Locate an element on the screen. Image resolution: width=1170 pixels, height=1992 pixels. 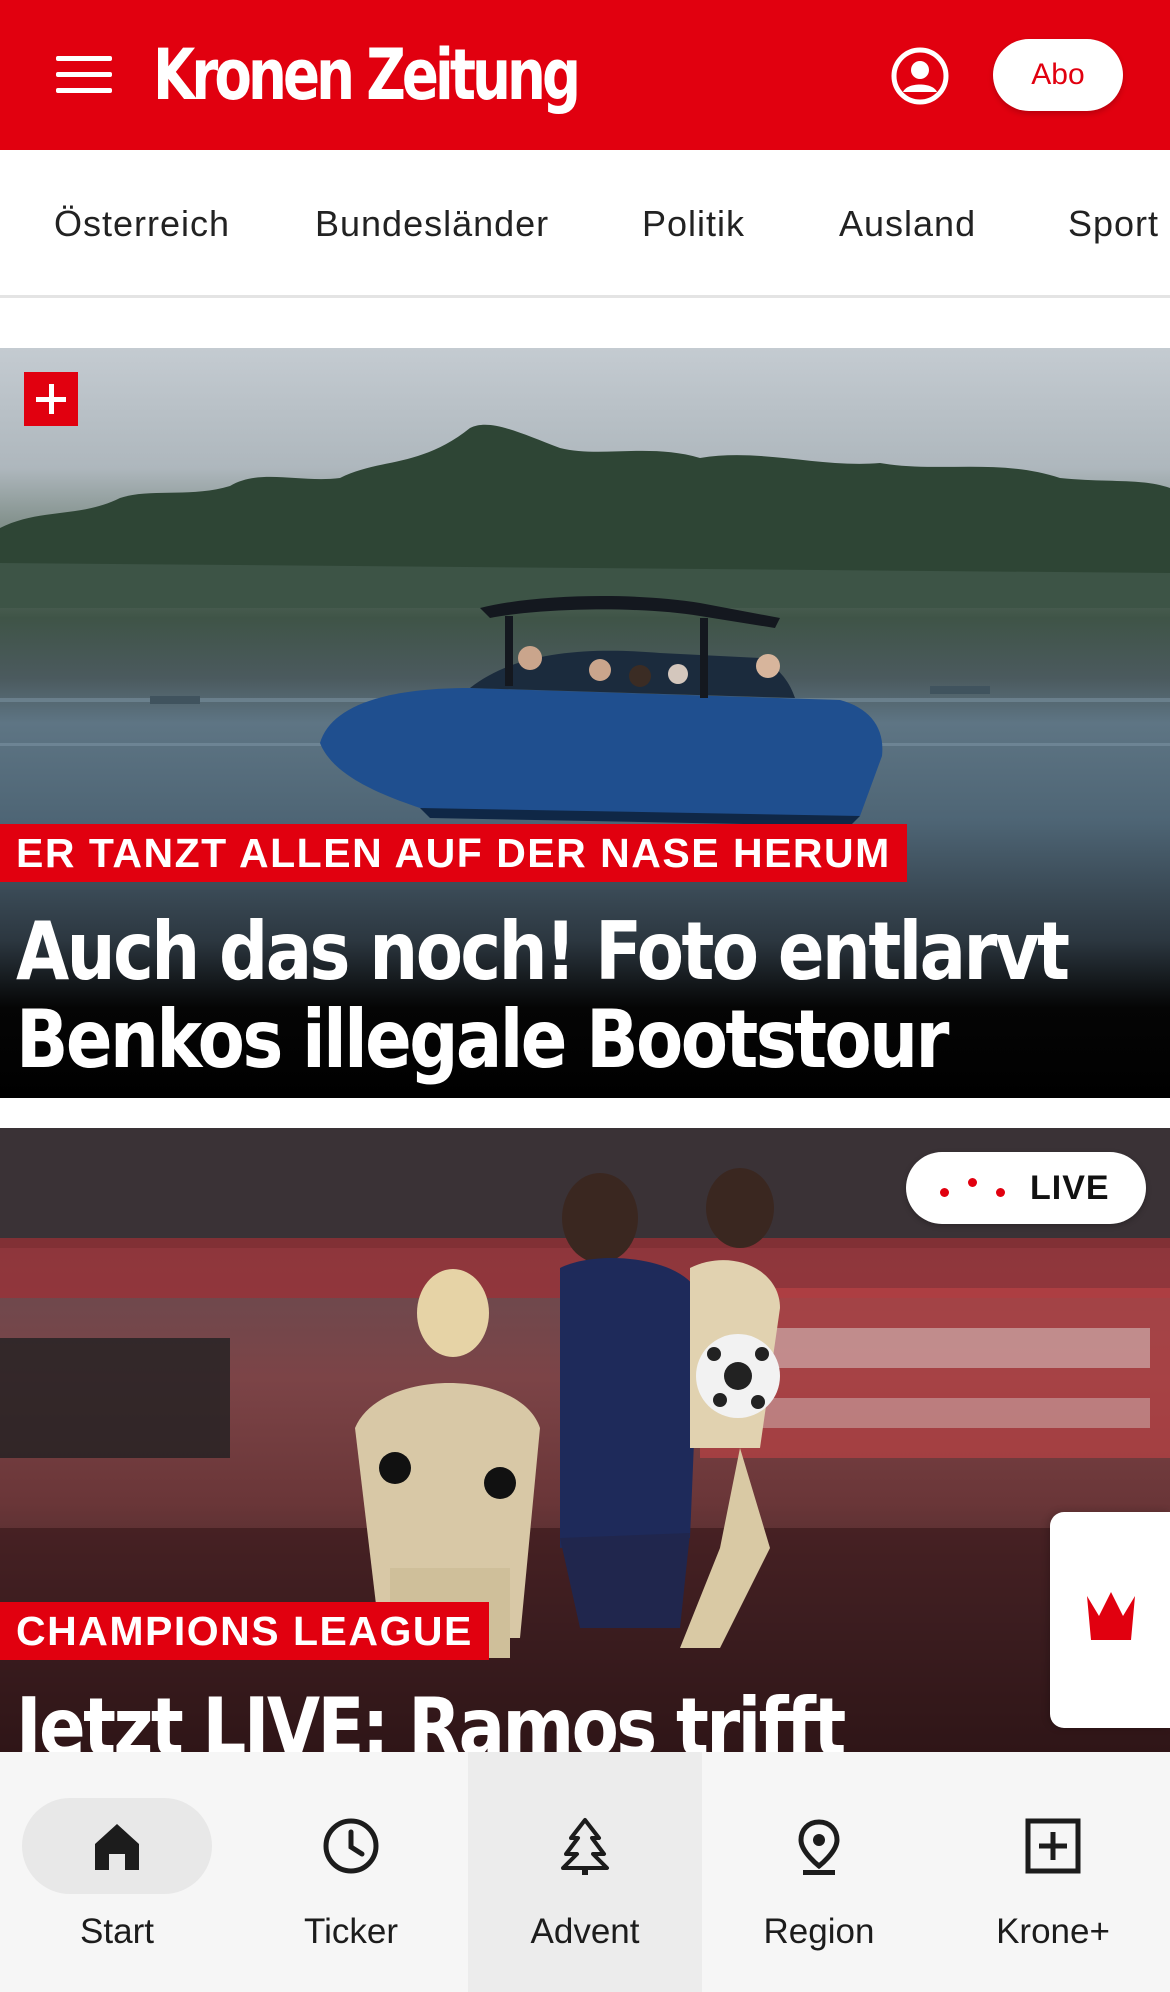
home-icon is located at coordinates (117, 1847).